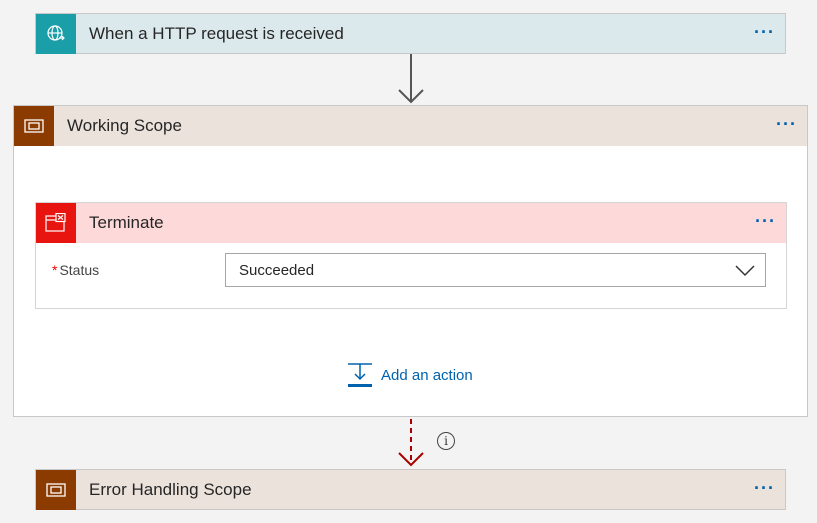 The image size is (817, 523). Describe the element at coordinates (79, 270) in the screenshot. I see `status-label-text: Status` at that location.